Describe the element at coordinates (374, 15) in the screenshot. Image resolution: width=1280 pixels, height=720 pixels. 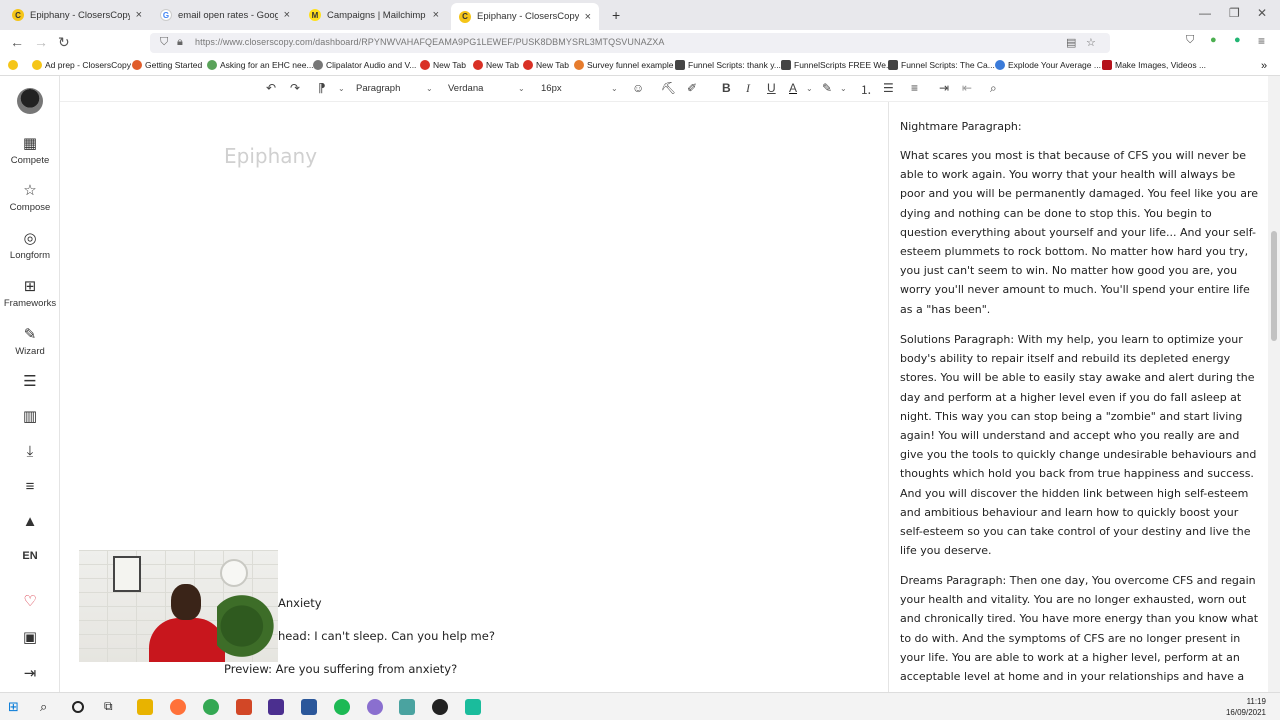
I see `browser-tab: M Campaigns | Mailchimp ×` at that location.